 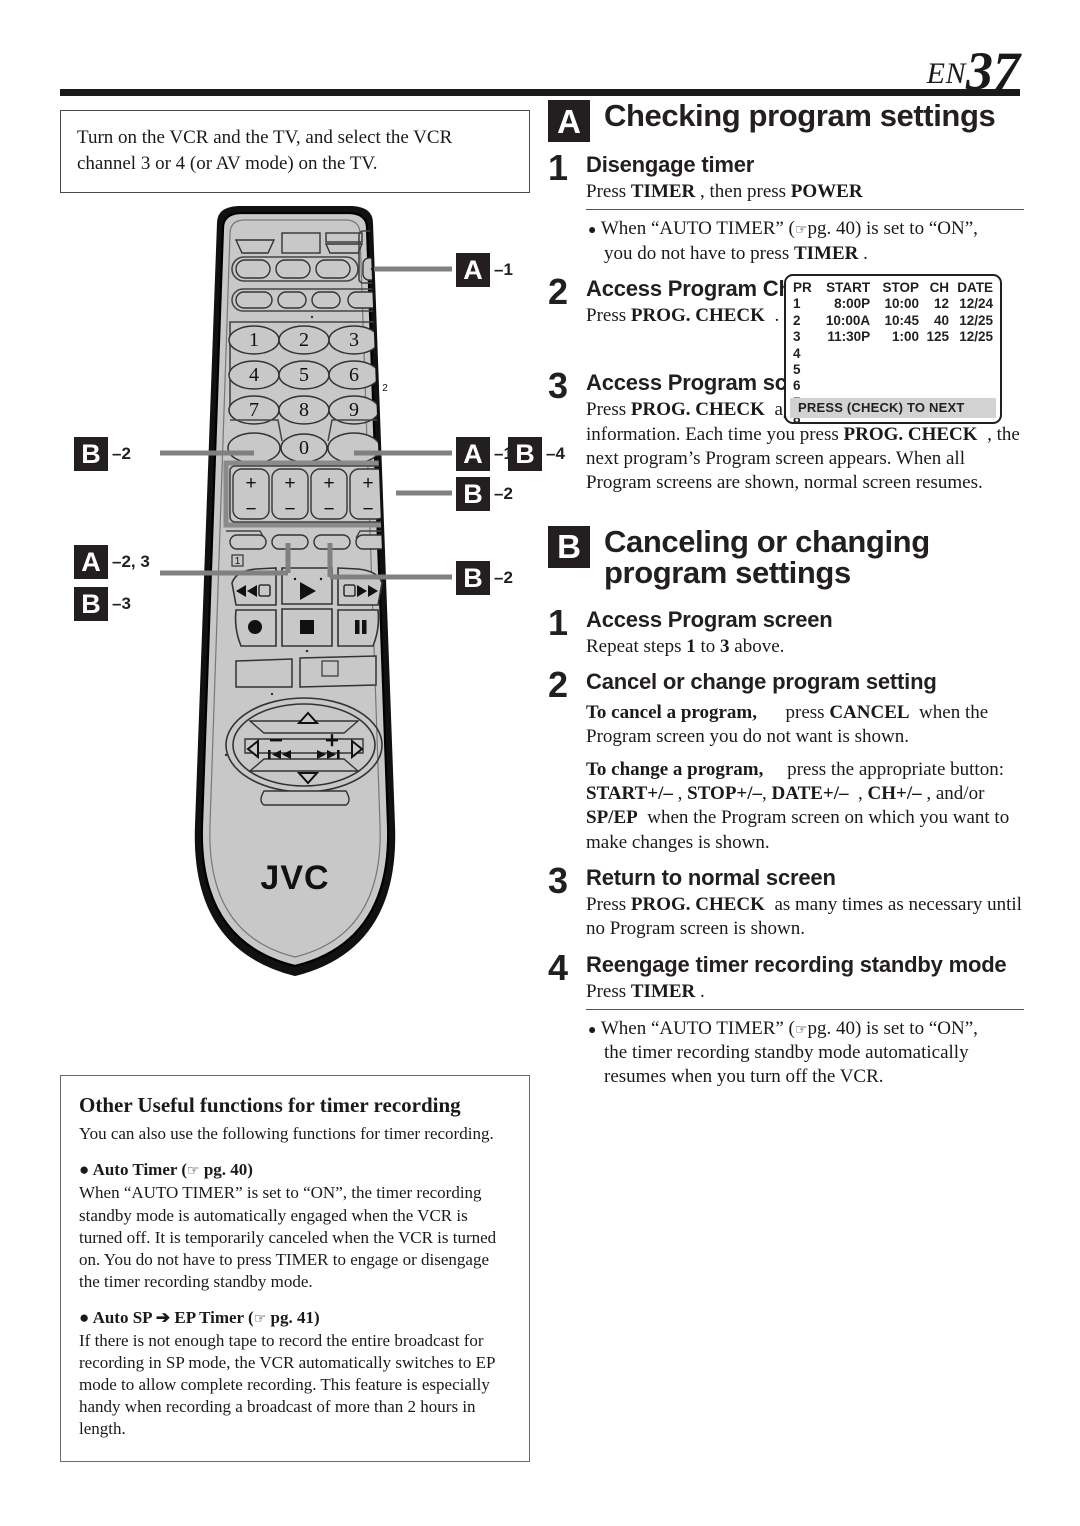 I want to click on step-title: Cancel or change program setting, so click(x=761, y=682).